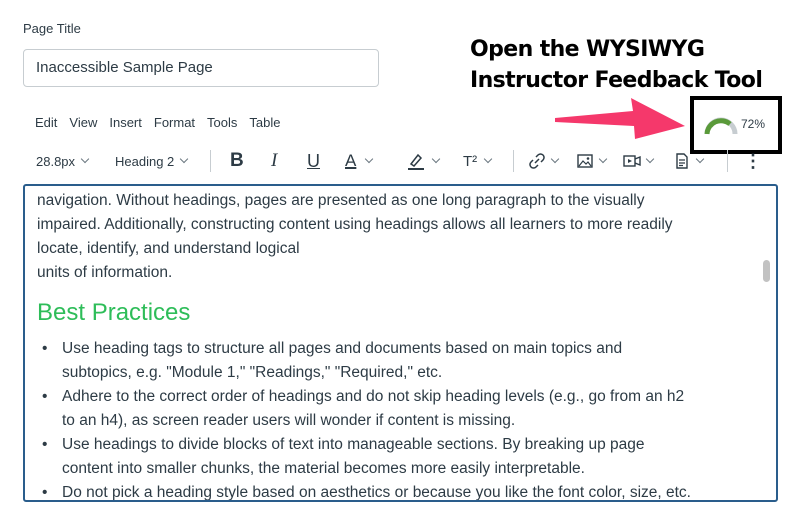 Image resolution: width=786 pixels, height=505 pixels. I want to click on italic-button: I, so click(274, 161).